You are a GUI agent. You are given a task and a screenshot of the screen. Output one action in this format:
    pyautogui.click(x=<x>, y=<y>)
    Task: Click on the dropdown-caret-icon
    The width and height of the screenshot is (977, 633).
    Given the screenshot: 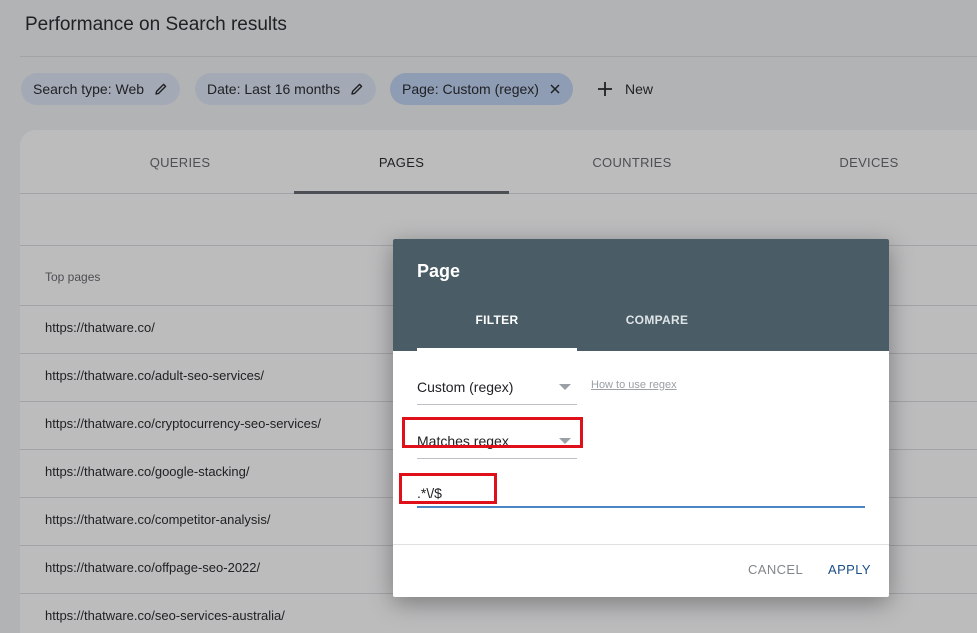 What is the action you would take?
    pyautogui.click(x=565, y=387)
    